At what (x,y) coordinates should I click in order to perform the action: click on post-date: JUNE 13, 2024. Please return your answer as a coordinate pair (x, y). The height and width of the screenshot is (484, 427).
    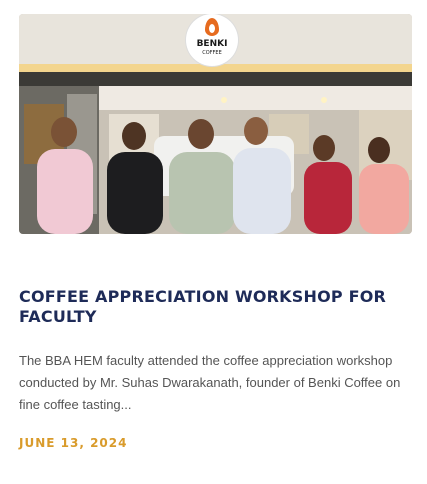
    Looking at the image, I should click on (73, 443).